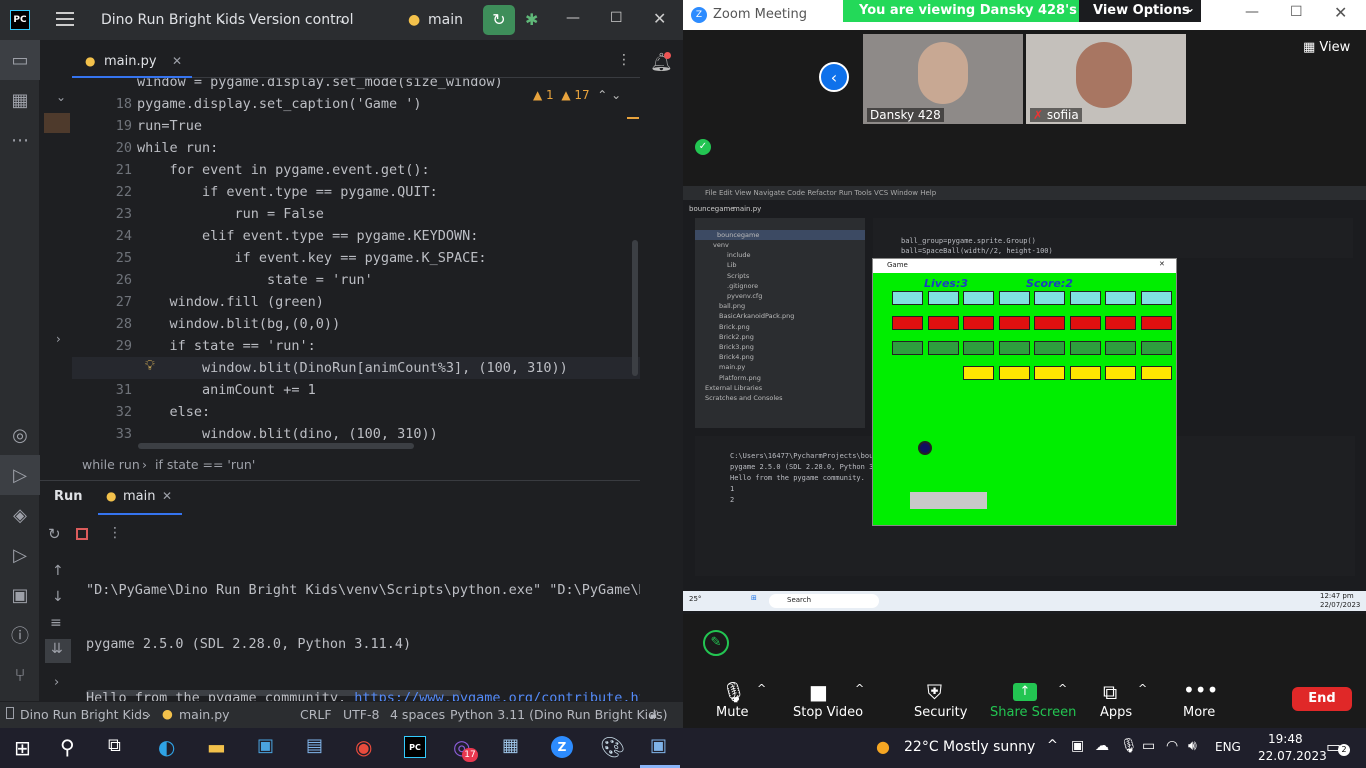 Image resolution: width=1366 pixels, height=768 pixels. I want to click on paint-icon: 🎨︎, so click(612, 747).